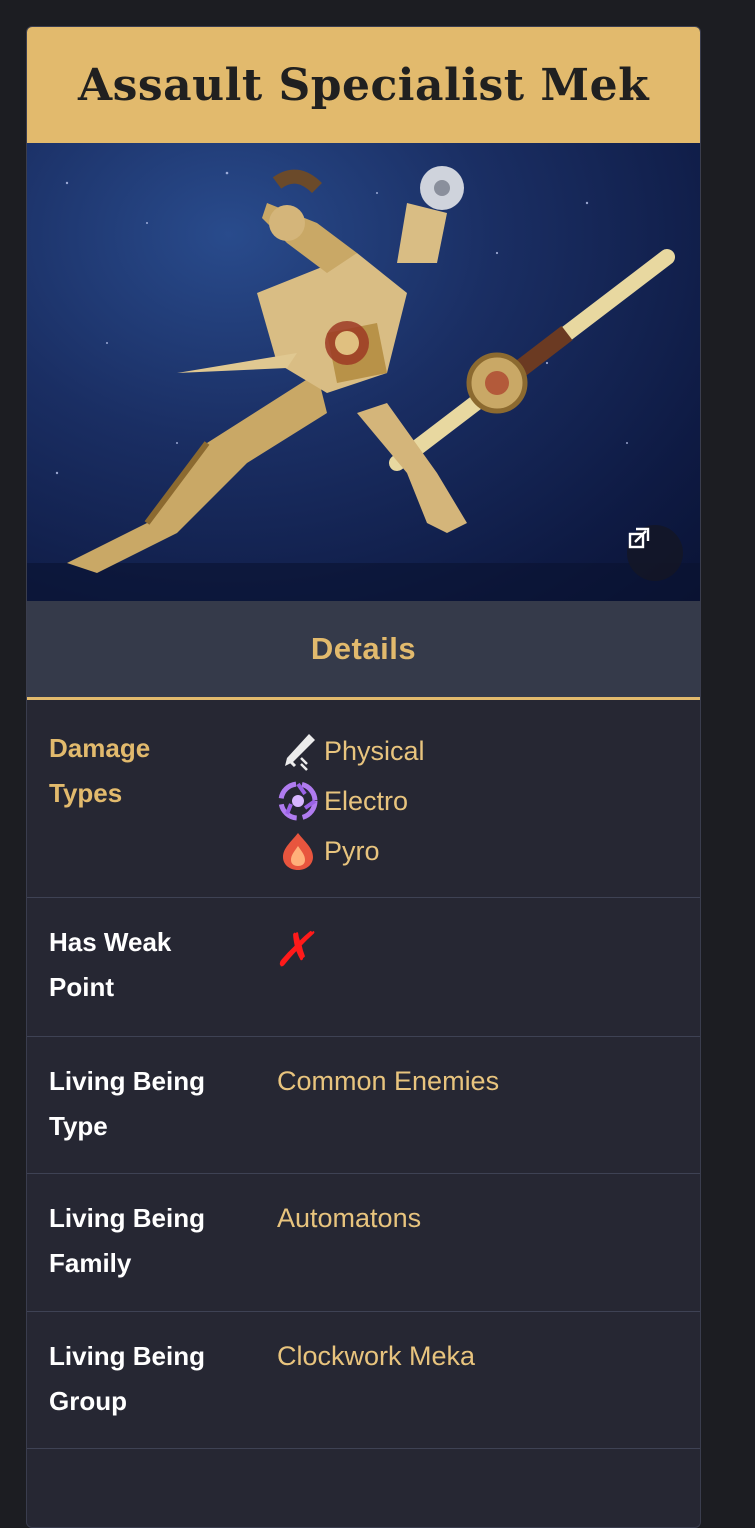 The width and height of the screenshot is (755, 1528). What do you see at coordinates (655, 553) in the screenshot?
I see `expand-image-button` at bounding box center [655, 553].